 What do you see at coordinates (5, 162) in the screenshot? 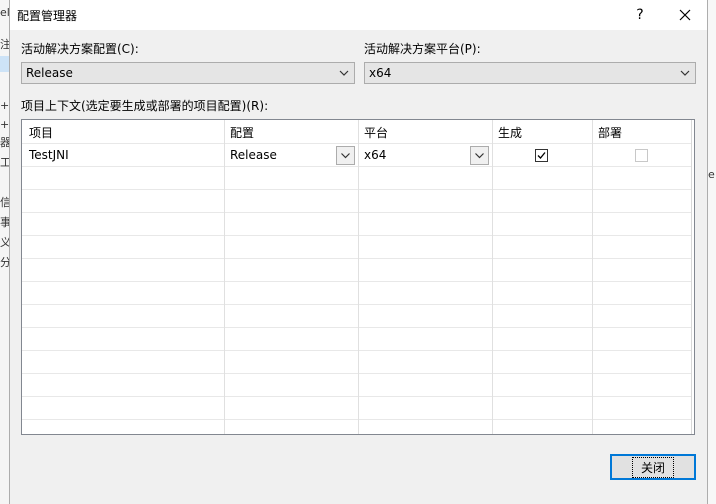
I see `background-glyph: 工` at bounding box center [5, 162].